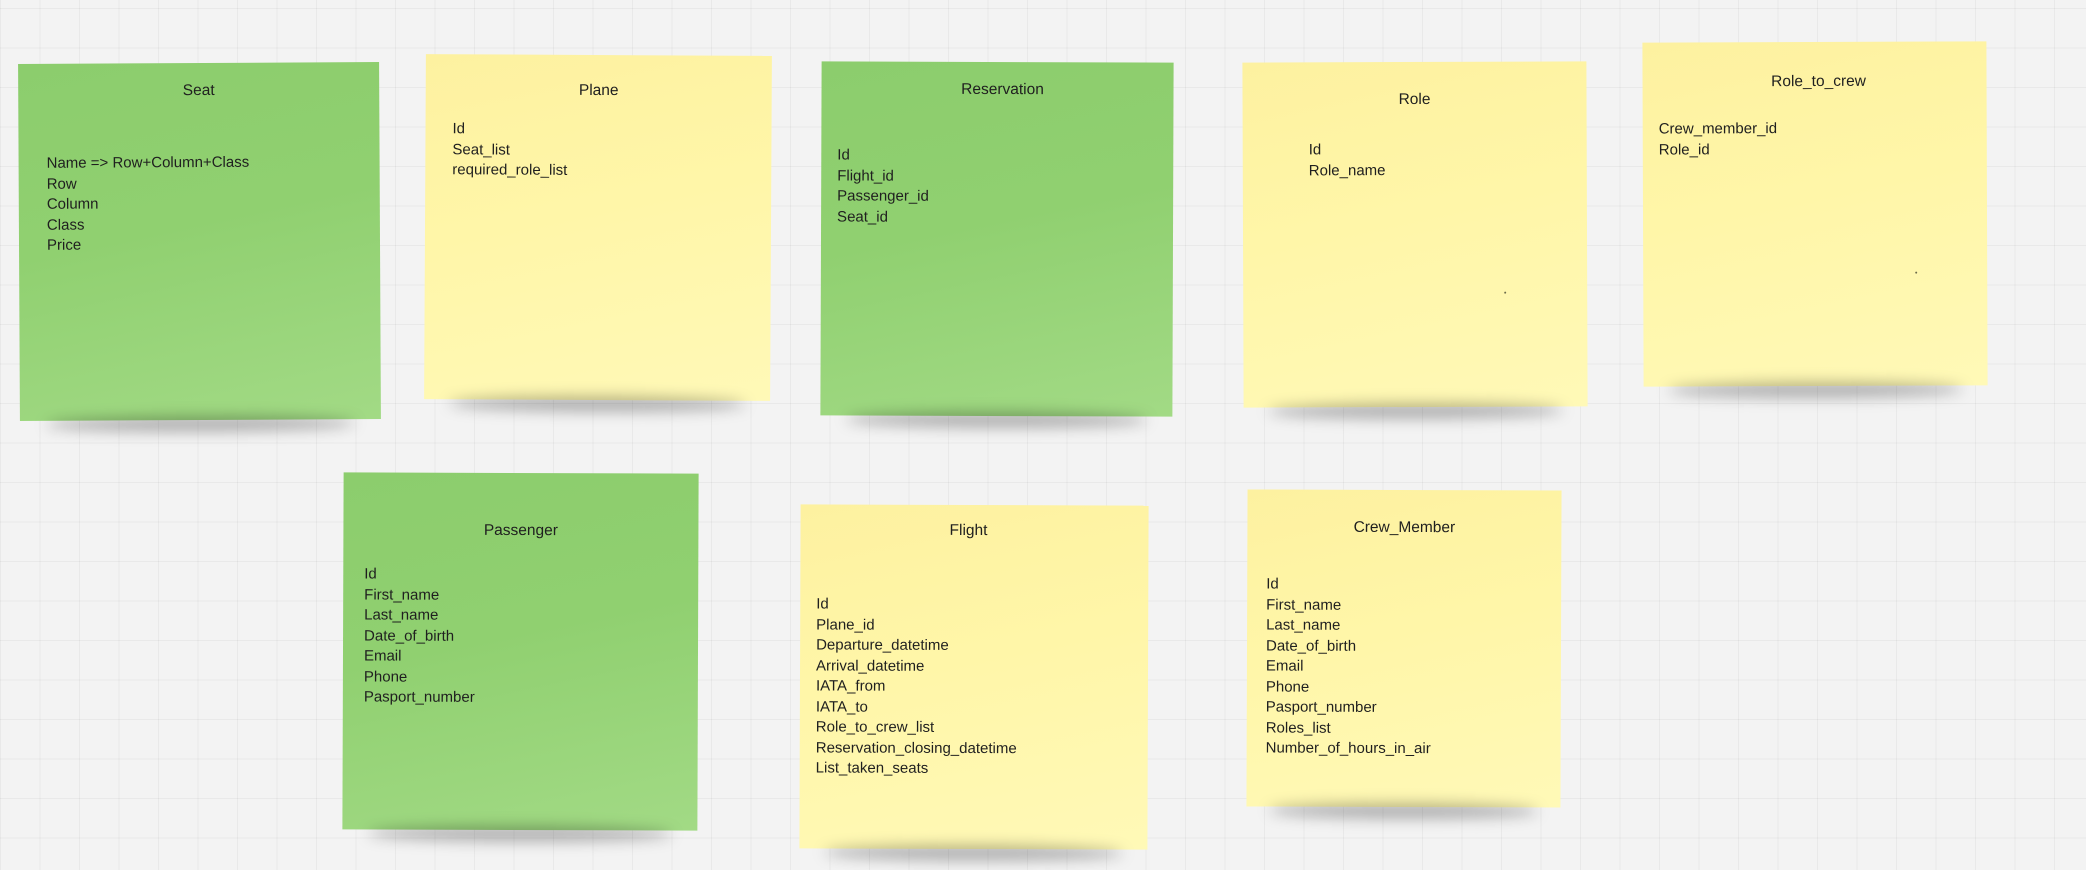  I want to click on field-item: Role_to_crew_list, so click(875, 727).